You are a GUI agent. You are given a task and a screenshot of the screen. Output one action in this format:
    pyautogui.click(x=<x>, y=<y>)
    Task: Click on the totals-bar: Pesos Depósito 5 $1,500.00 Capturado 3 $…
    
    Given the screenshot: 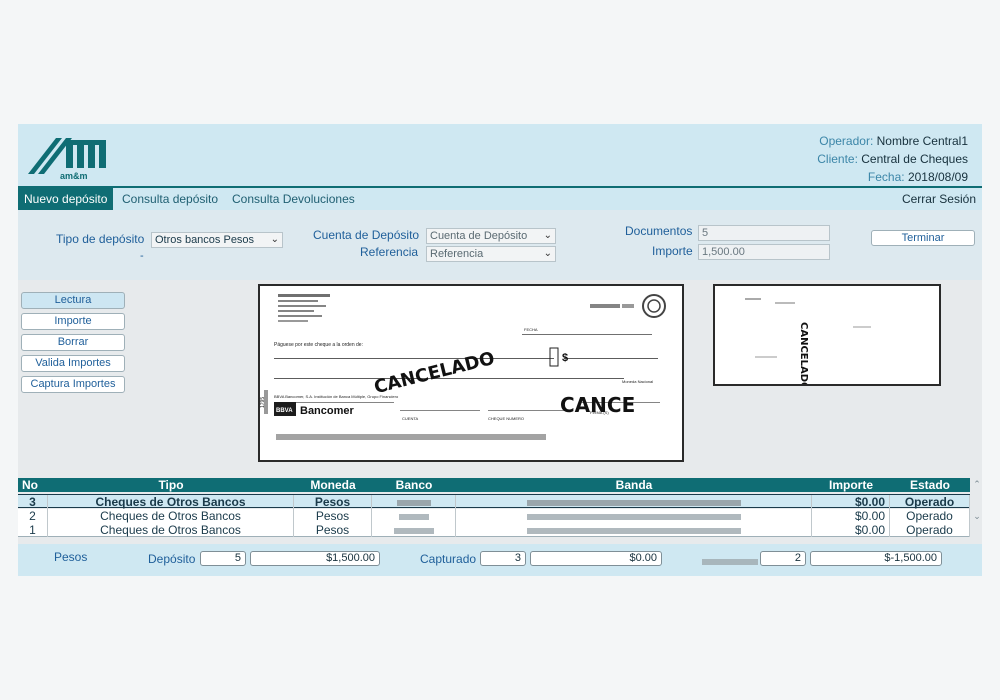 What is the action you would take?
    pyautogui.click(x=500, y=560)
    